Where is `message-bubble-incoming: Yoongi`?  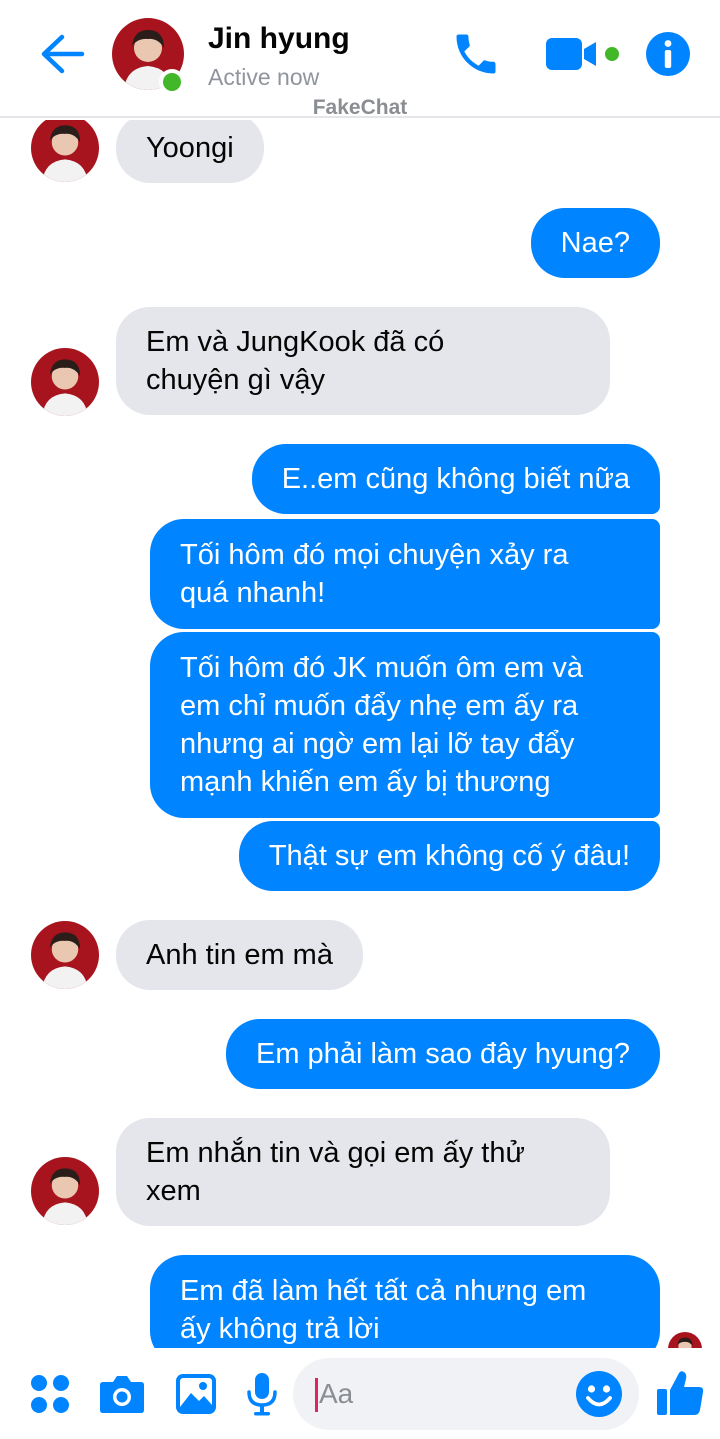 message-bubble-incoming: Yoongi is located at coordinates (190, 151).